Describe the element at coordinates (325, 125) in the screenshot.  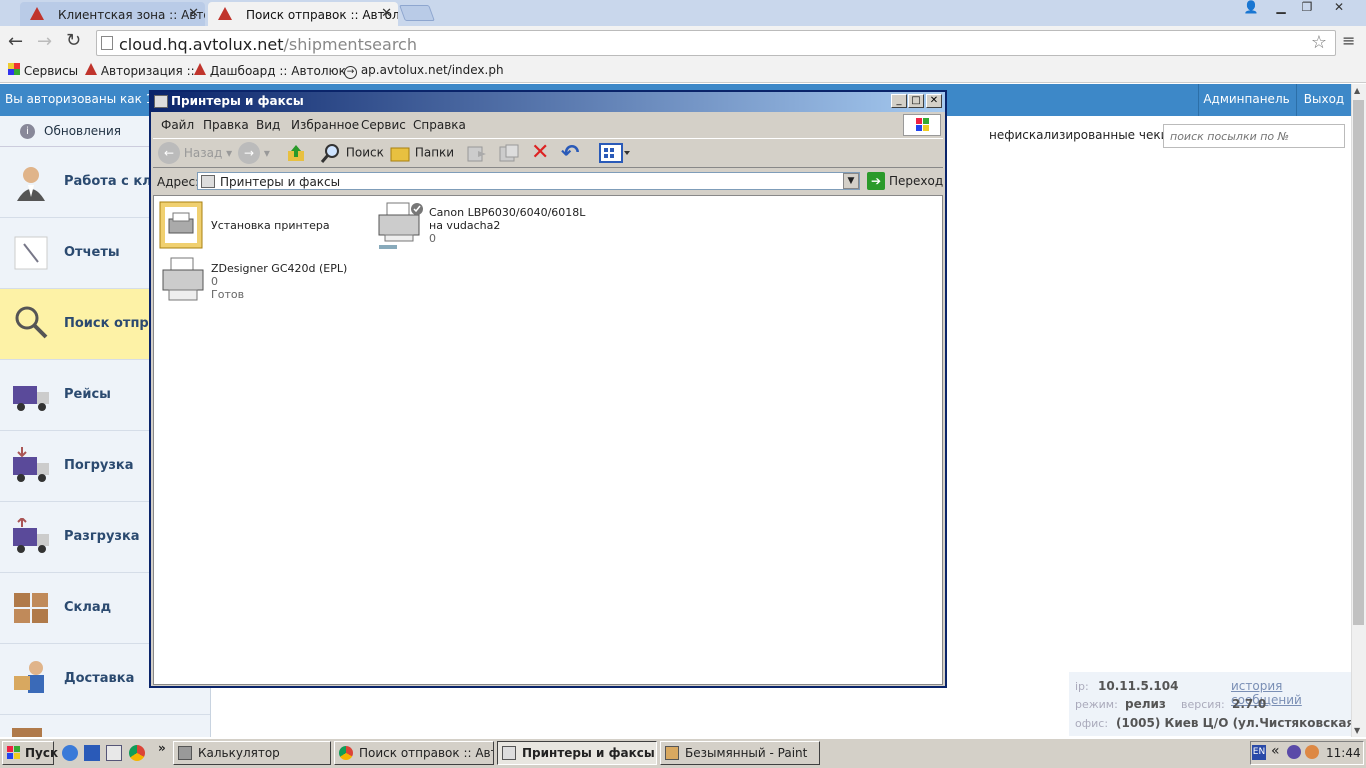
I see `menu-favorites: Избранное` at that location.